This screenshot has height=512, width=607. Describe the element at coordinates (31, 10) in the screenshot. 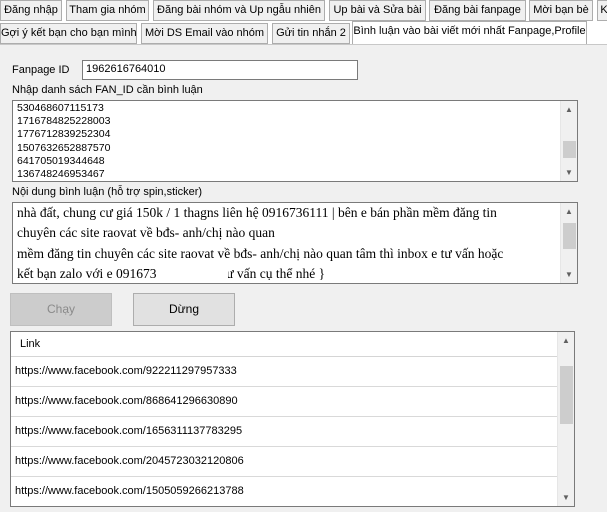

I see `tab-login: Đăng nhập` at that location.